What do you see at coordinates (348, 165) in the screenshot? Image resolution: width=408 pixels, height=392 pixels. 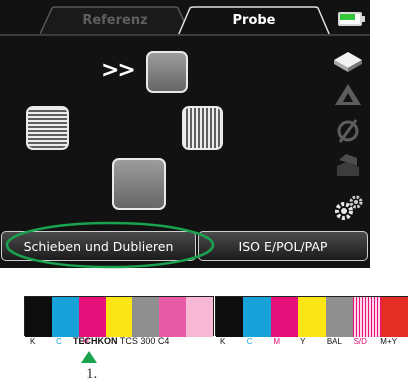 I see `stacked-shapes-icon` at bounding box center [348, 165].